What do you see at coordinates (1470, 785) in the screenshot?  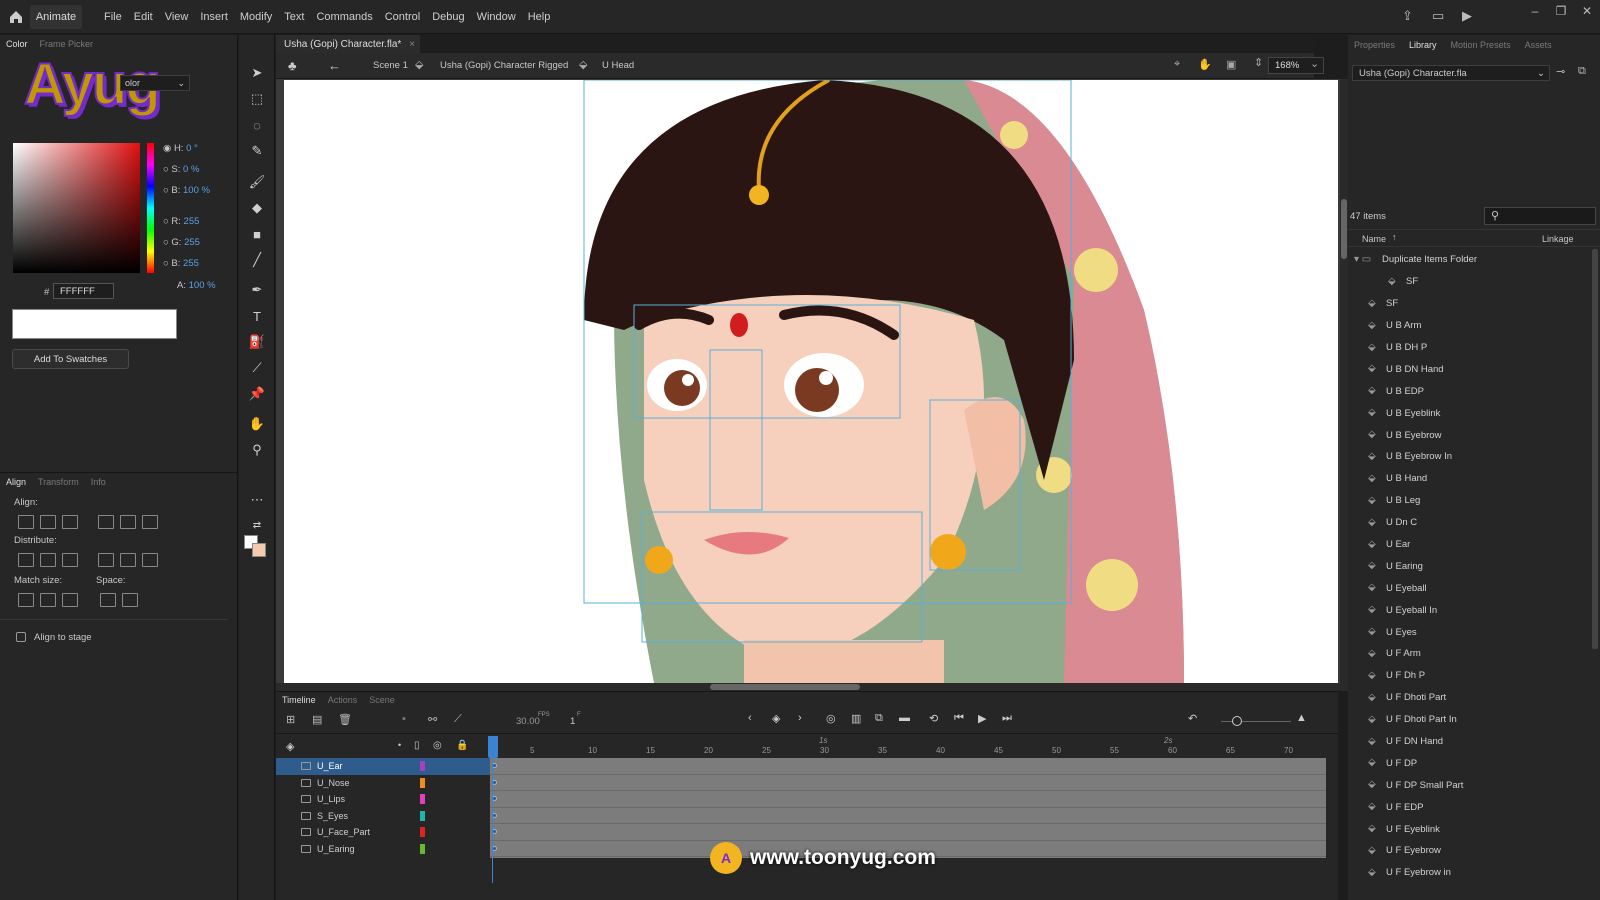 I see `library-item: ⬙ U F DP Small Part` at bounding box center [1470, 785].